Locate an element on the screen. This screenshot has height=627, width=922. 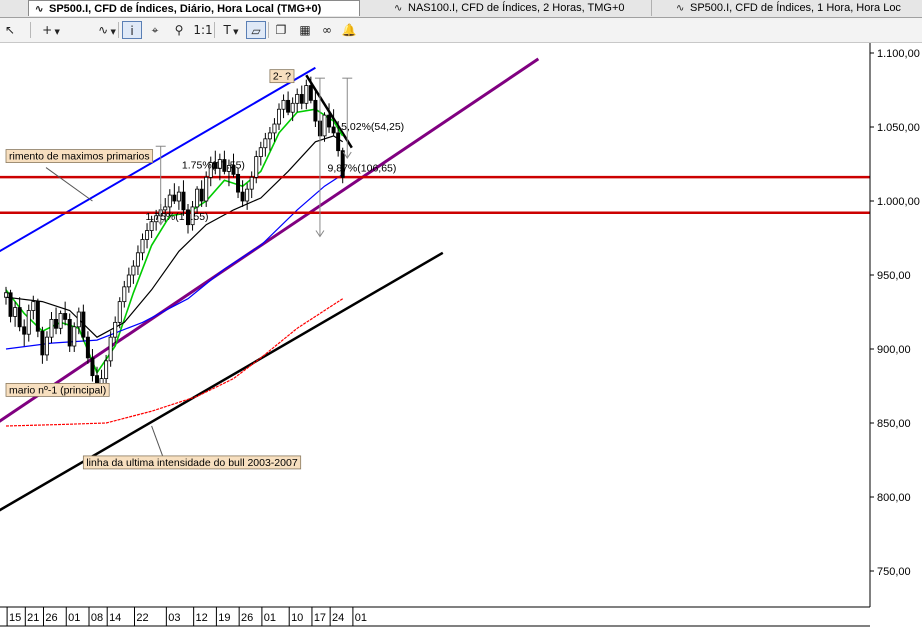
eraser-icon: ▱ is located at coordinates (256, 31).